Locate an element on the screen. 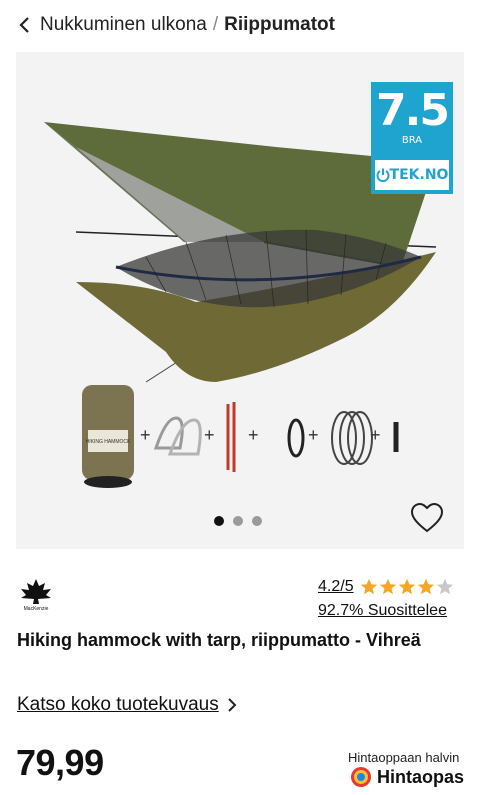  package-label: HIKING HAMMOCK is located at coordinates (108, 442).